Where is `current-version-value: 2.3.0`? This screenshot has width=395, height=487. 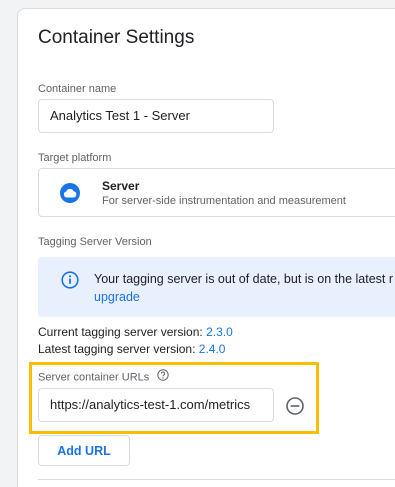 current-version-value: 2.3.0 is located at coordinates (219, 332).